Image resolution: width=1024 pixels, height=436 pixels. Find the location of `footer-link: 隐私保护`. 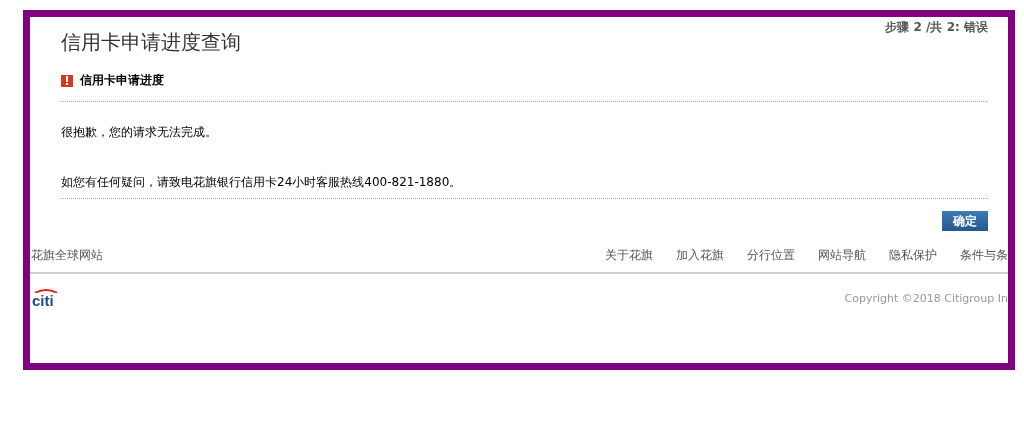

footer-link: 隐私保护 is located at coordinates (913, 255).